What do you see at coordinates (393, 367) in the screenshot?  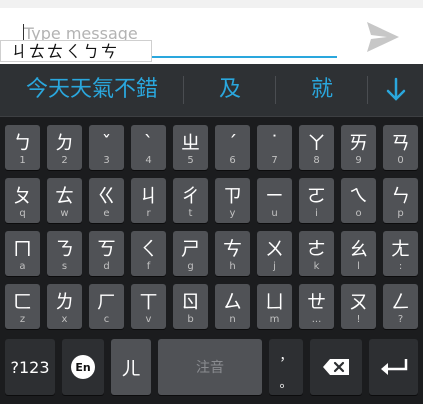 I see `enter-key` at bounding box center [393, 367].